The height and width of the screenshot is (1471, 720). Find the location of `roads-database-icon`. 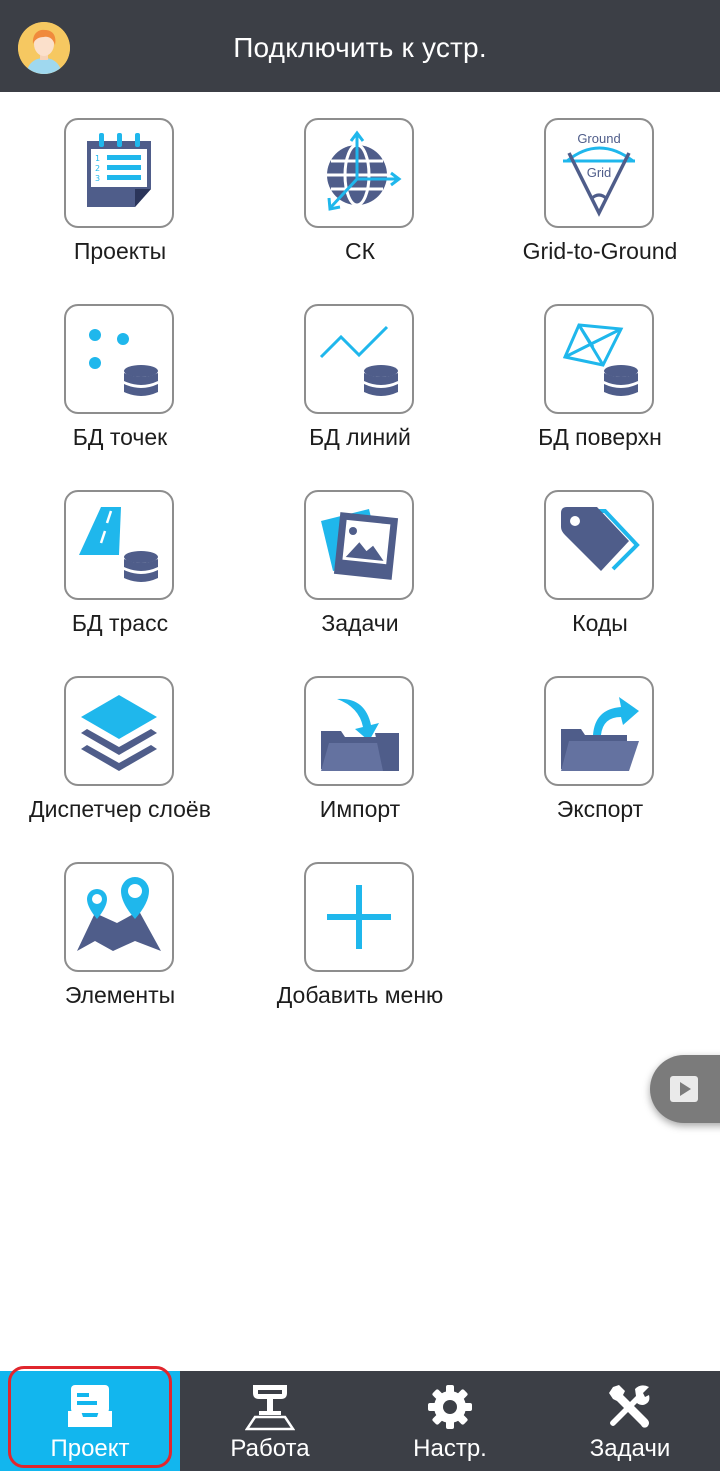

roads-database-icon is located at coordinates (118, 544).